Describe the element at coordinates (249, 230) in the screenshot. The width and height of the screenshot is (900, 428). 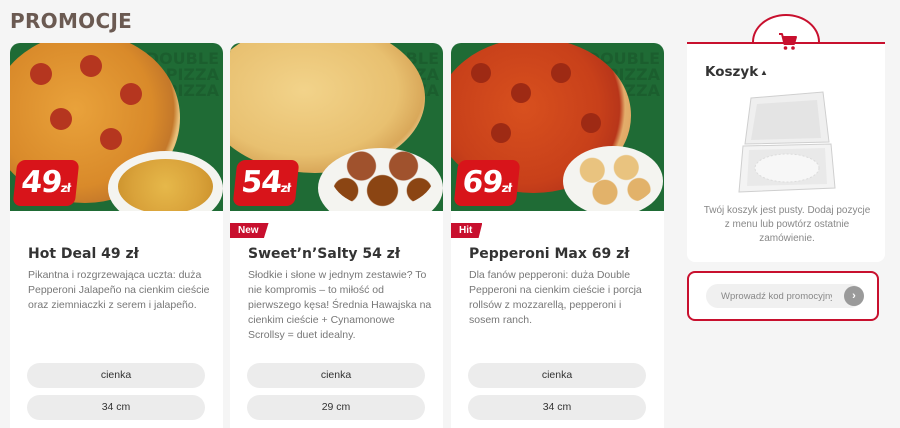
I see `new-badge: New` at that location.